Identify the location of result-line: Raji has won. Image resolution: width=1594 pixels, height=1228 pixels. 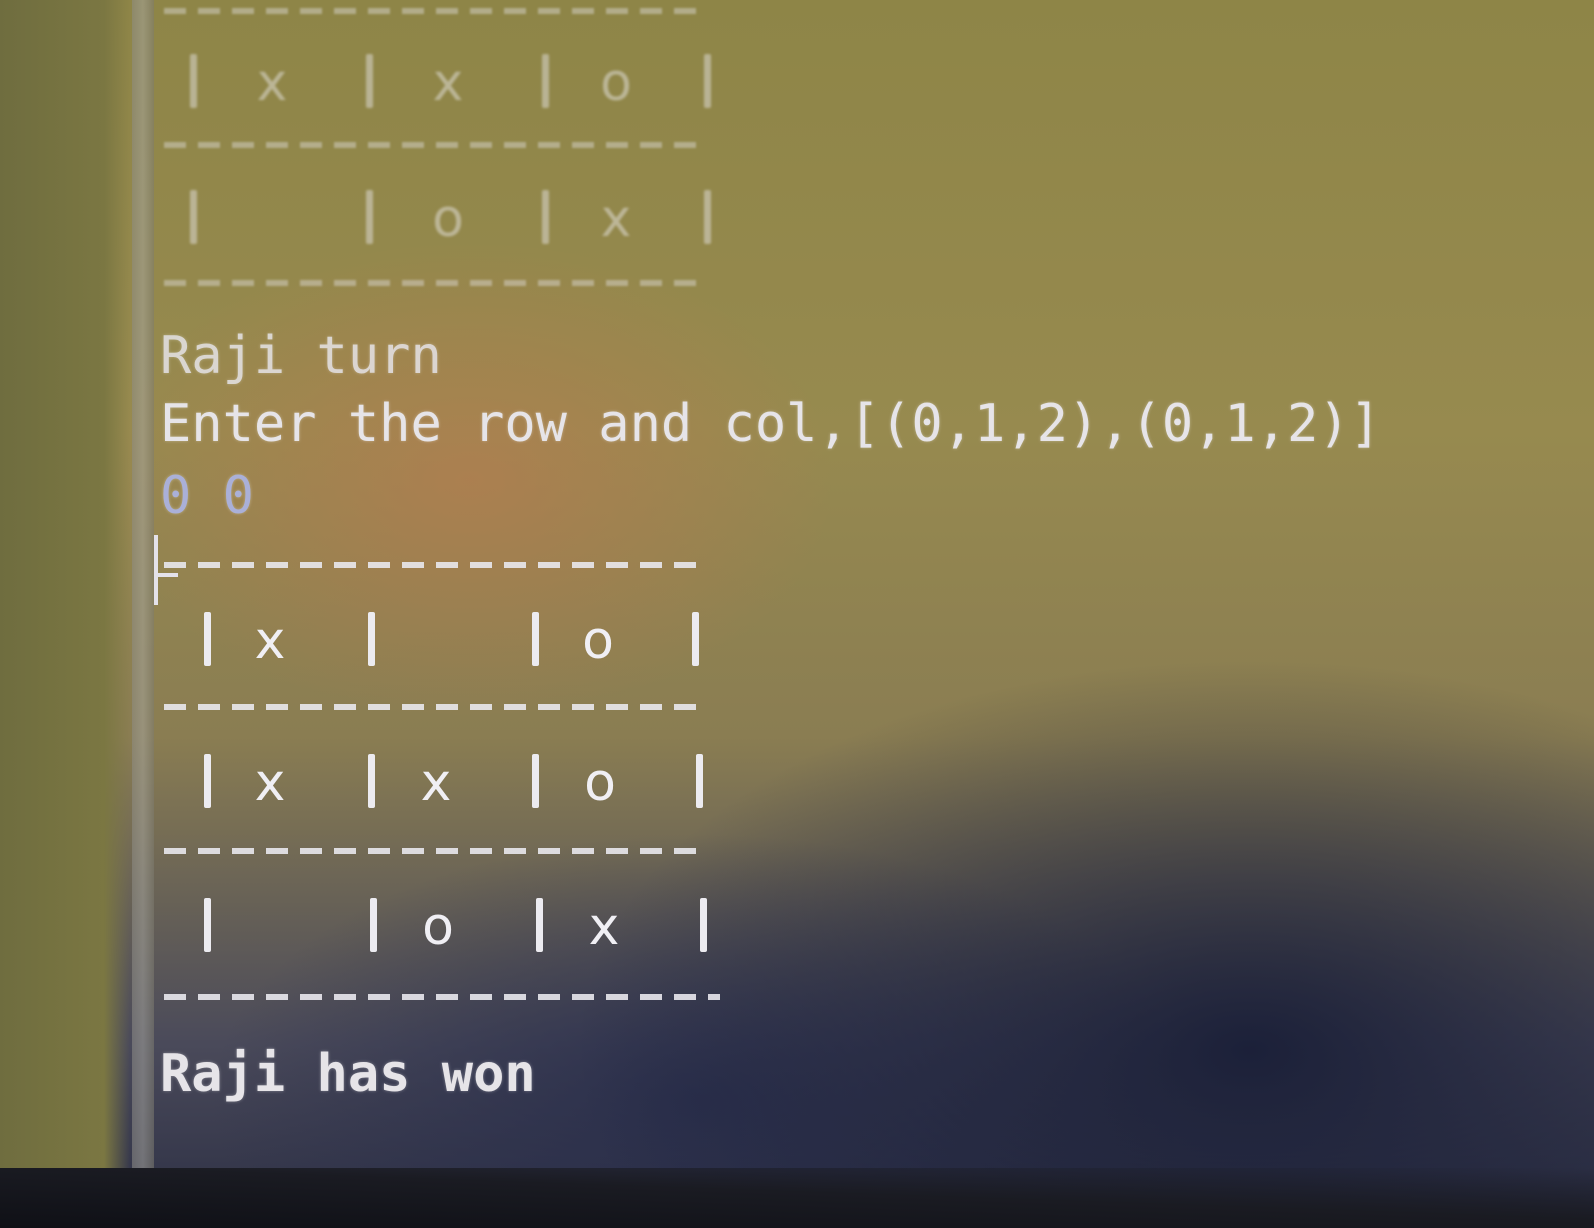
(348, 1074).